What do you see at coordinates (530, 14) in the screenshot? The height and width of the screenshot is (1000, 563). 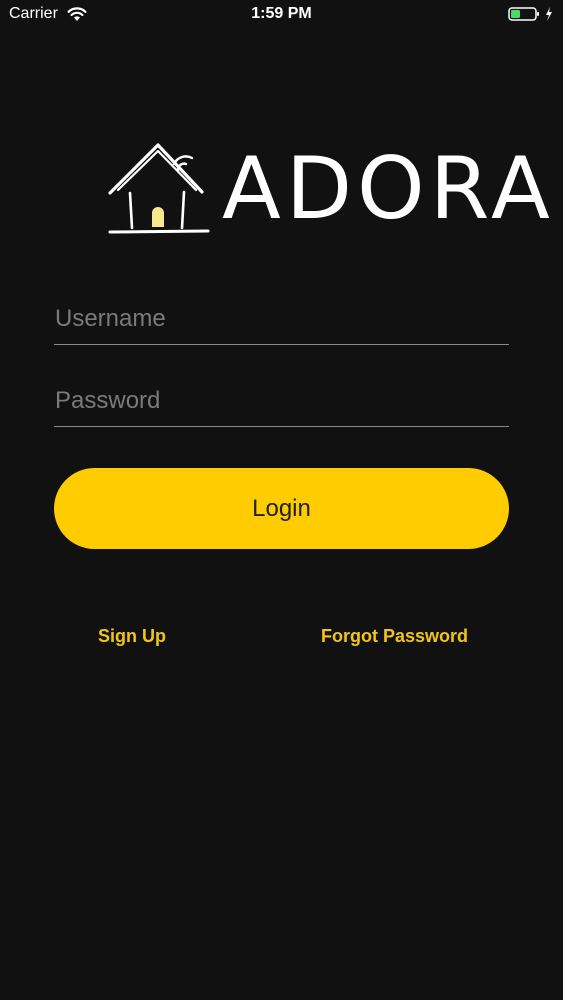 I see `battery-charging-icon` at bounding box center [530, 14].